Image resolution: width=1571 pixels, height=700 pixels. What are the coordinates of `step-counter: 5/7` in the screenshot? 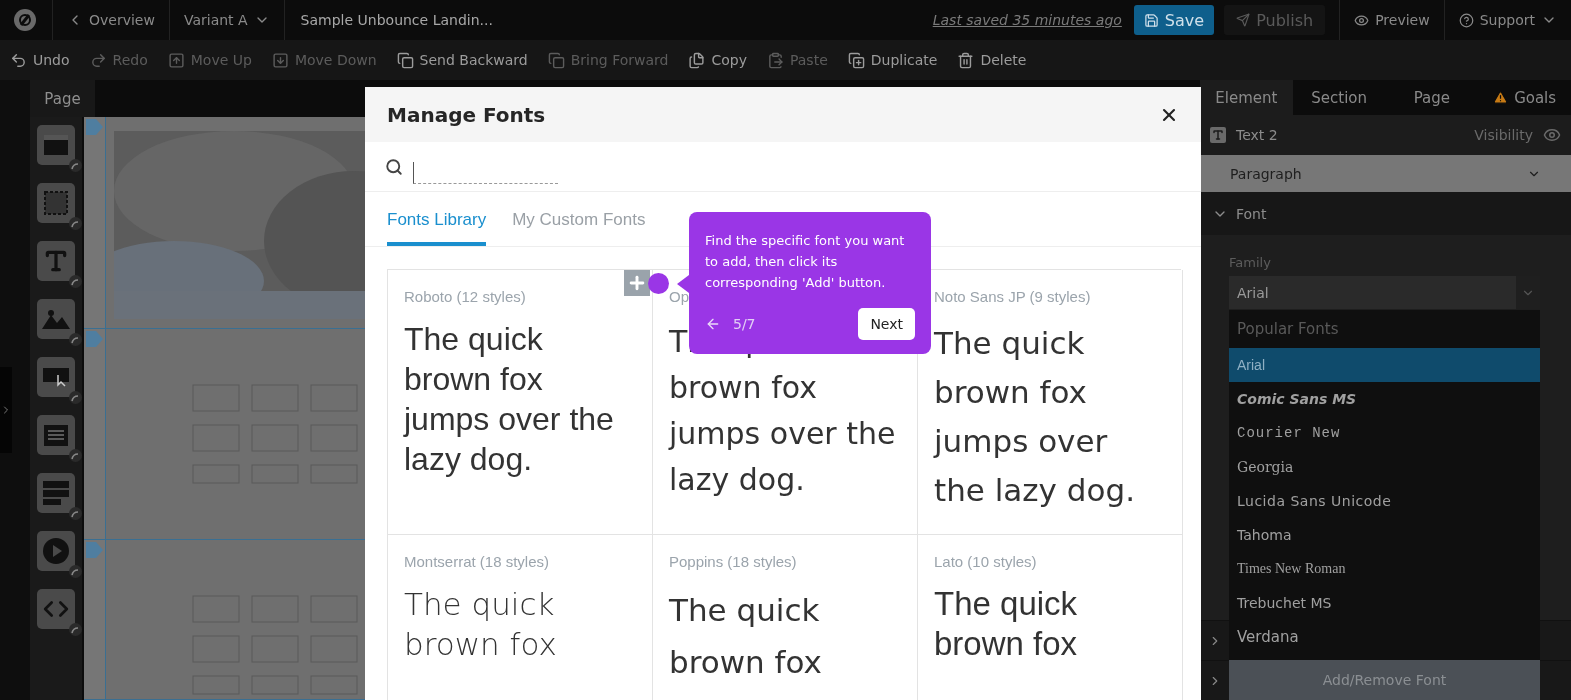 It's located at (745, 324).